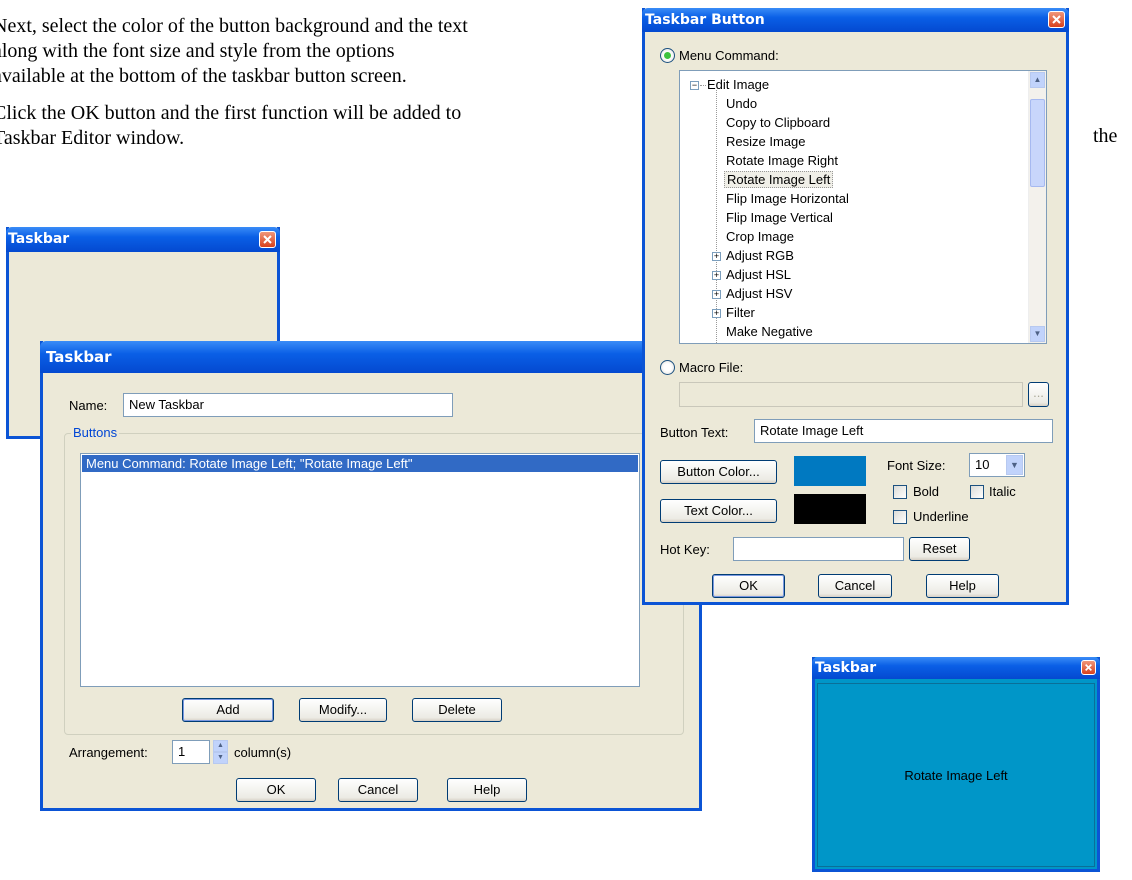 The height and width of the screenshot is (880, 1132). What do you see at coordinates (900, 492) in the screenshot?
I see `bold-checkbox` at bounding box center [900, 492].